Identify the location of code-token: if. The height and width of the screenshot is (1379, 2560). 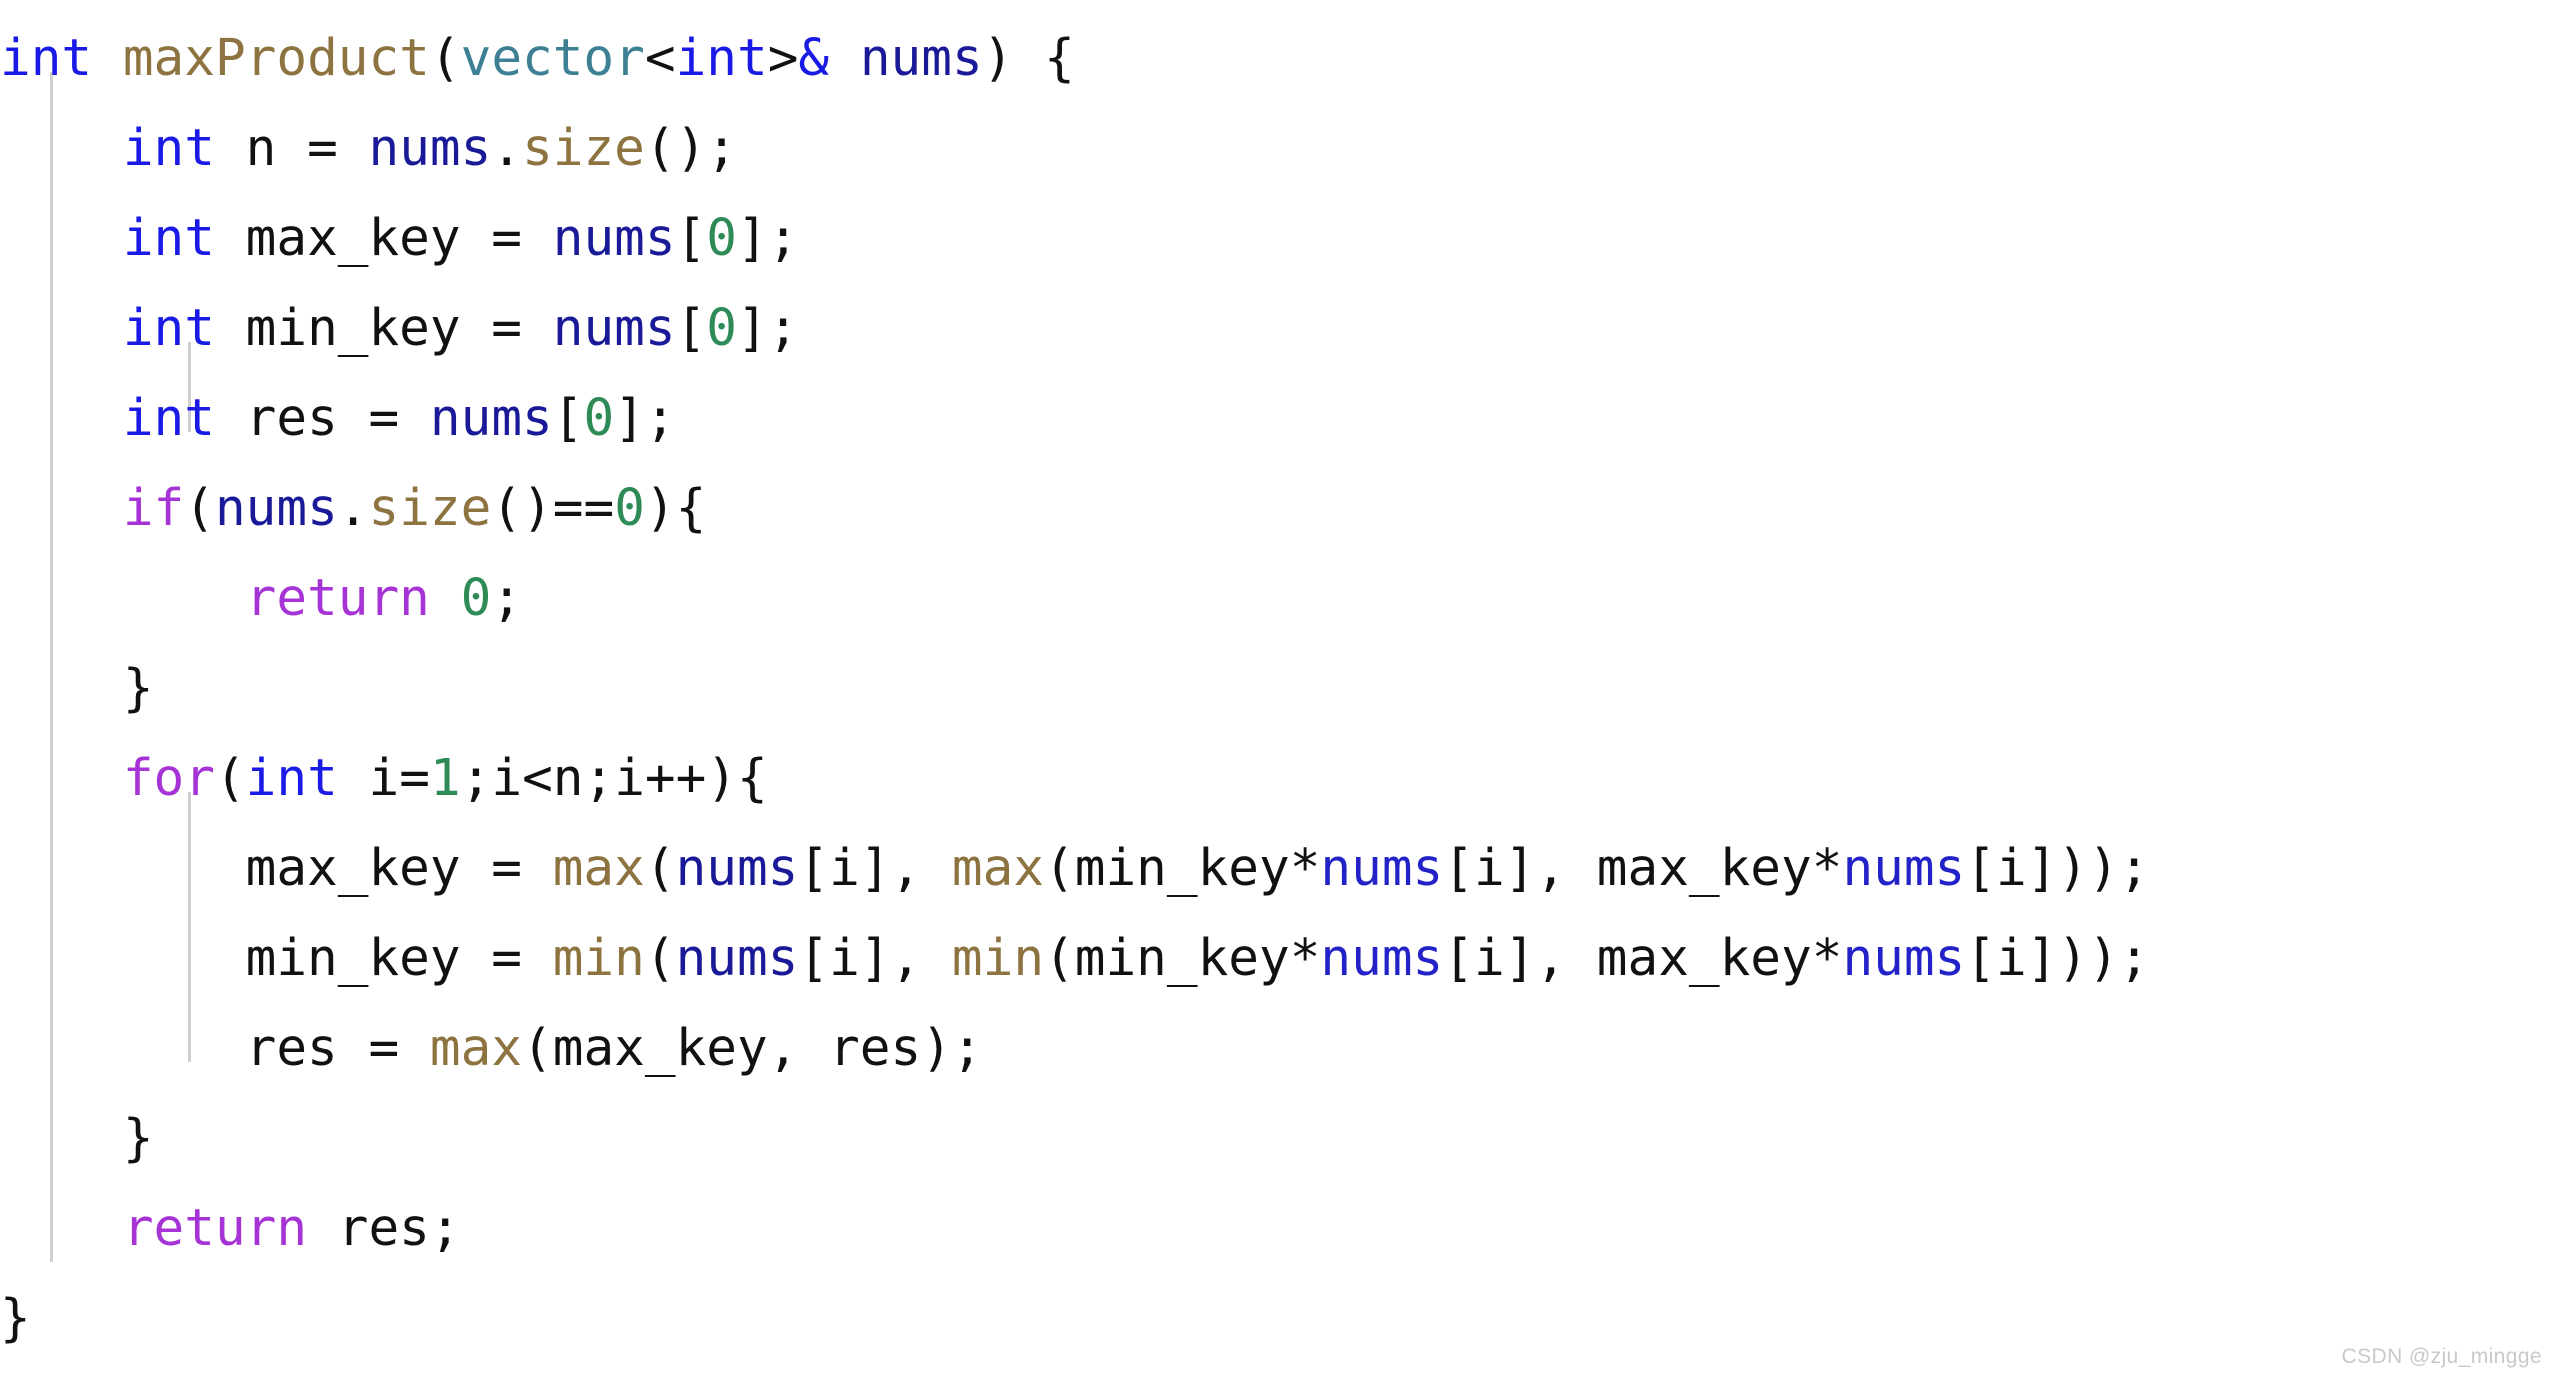
(153, 508).